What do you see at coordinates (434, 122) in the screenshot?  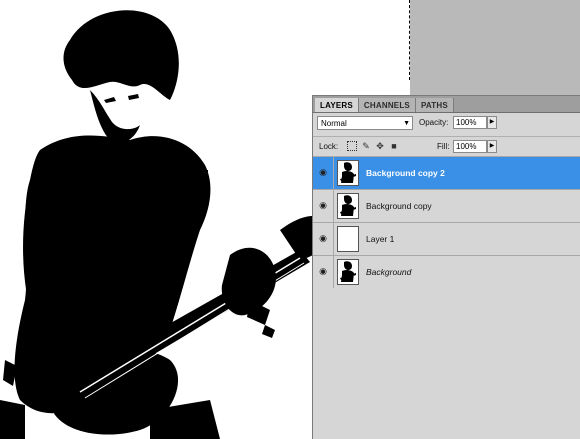 I see `opacity-label: Opacity:` at bounding box center [434, 122].